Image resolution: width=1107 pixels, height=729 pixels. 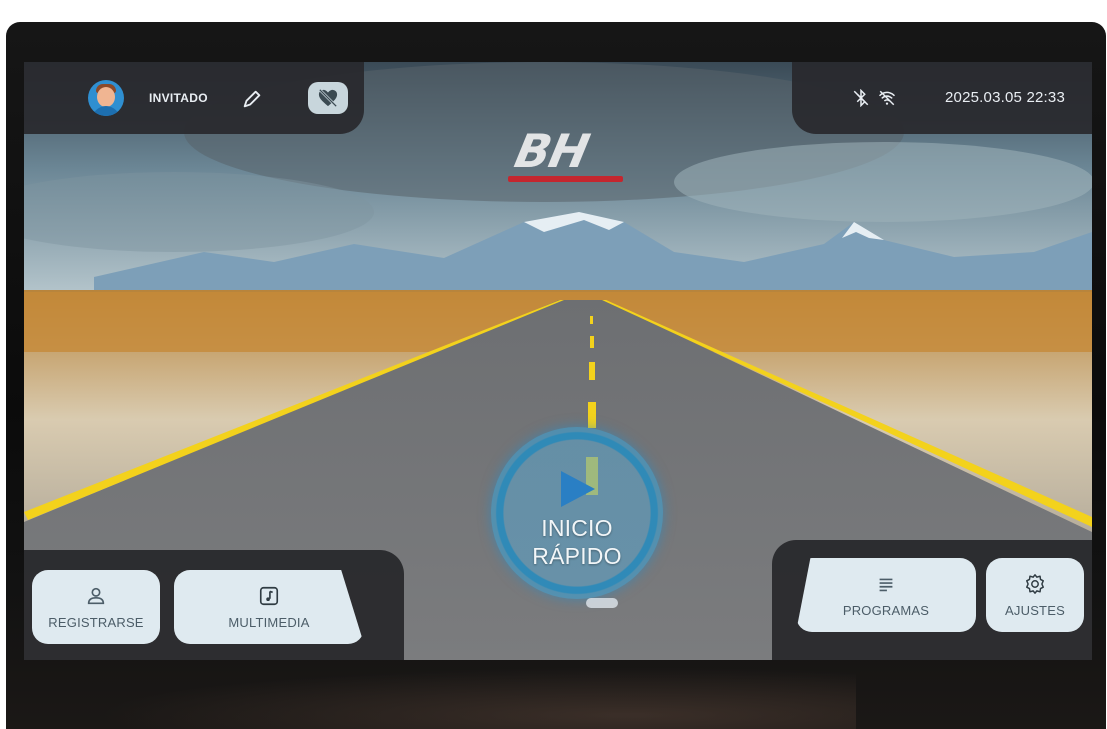 I want to click on programas-button: PROGRAMAS, so click(x=886, y=595).